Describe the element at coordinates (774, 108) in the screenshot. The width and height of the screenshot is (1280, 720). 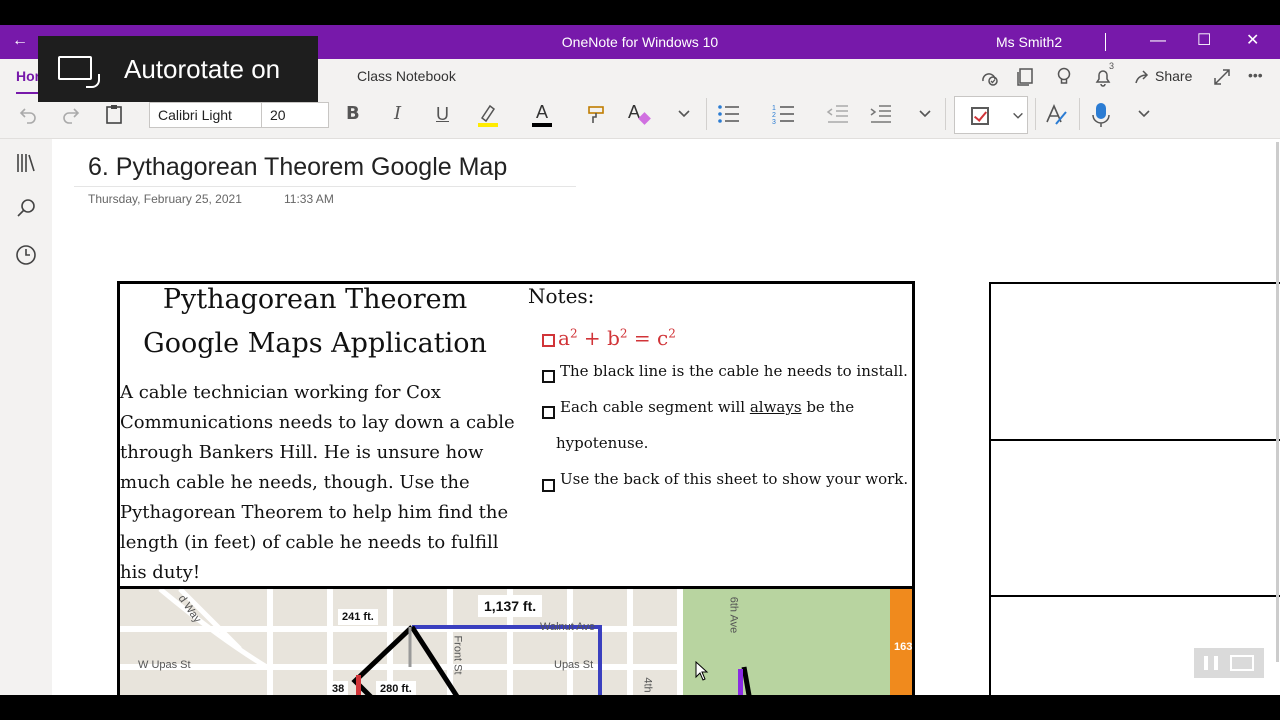
I see `svg-text: 1` at that location.